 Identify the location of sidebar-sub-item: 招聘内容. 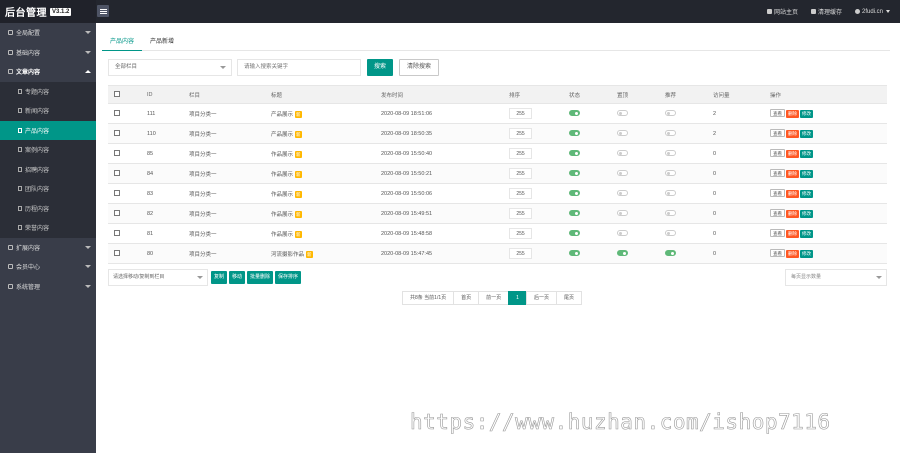
(48, 170).